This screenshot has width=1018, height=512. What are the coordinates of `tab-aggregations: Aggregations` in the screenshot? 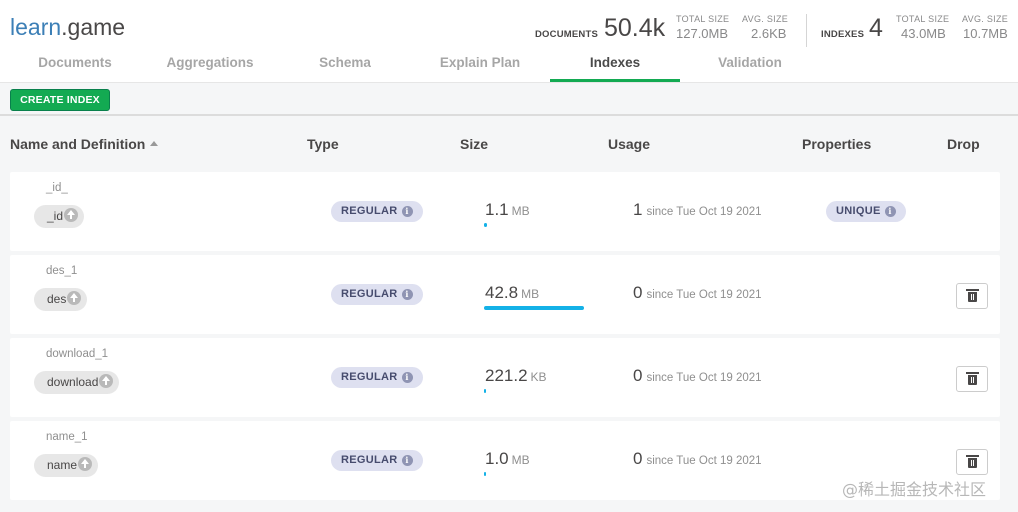 It's located at (210, 66).